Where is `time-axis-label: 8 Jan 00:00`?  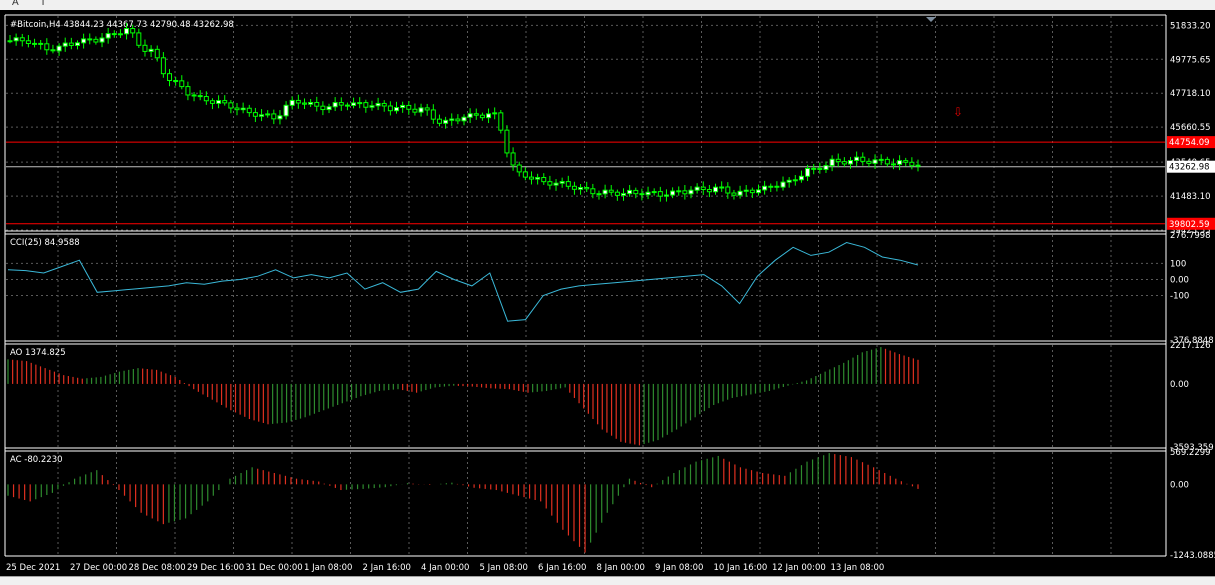
time-axis-label: 8 Jan 00:00 is located at coordinates (621, 568).